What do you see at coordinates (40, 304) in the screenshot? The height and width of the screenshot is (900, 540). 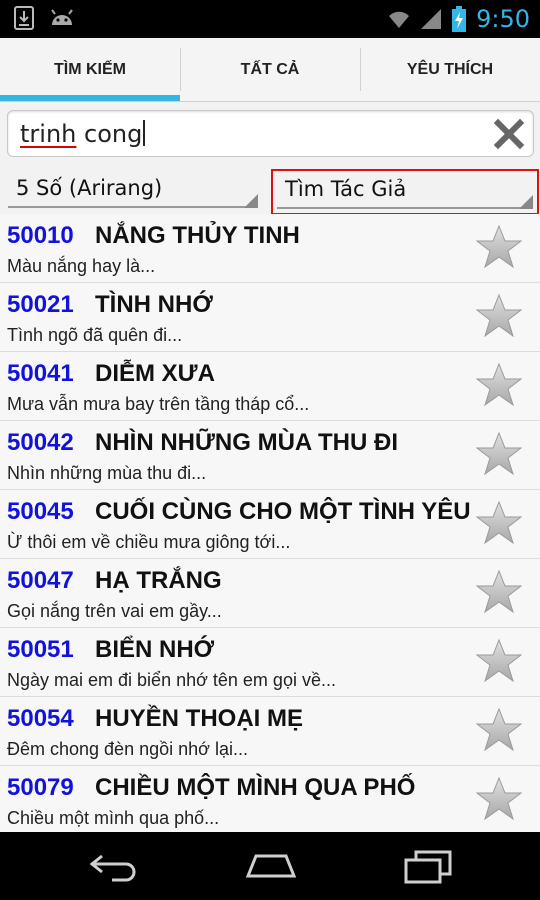 I see `song-number: 50021` at bounding box center [40, 304].